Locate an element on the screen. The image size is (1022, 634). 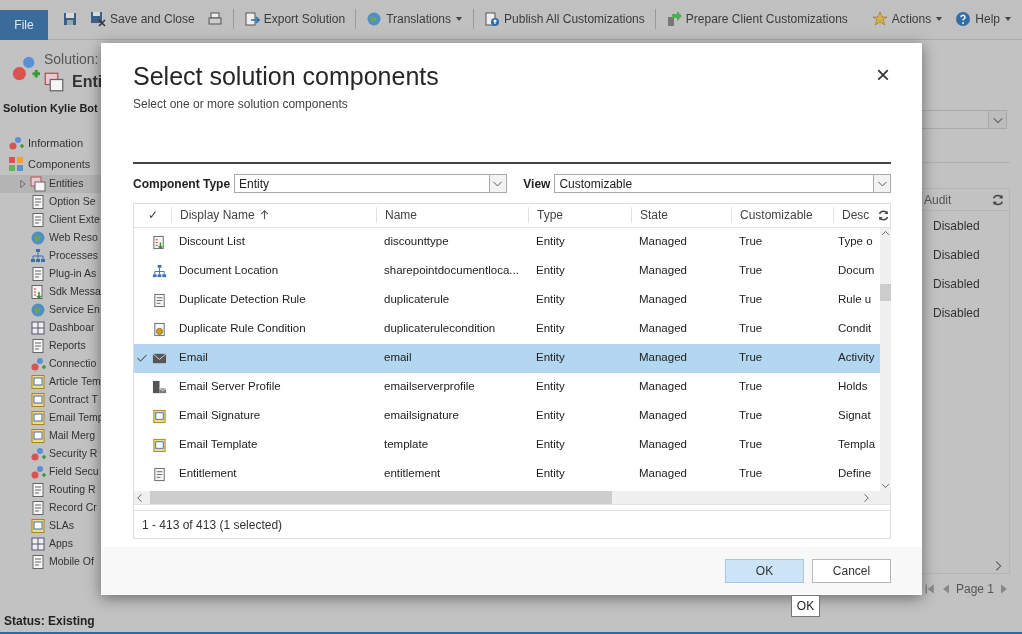
table-cell-text: emailserverprofile is located at coordinates (429, 387).